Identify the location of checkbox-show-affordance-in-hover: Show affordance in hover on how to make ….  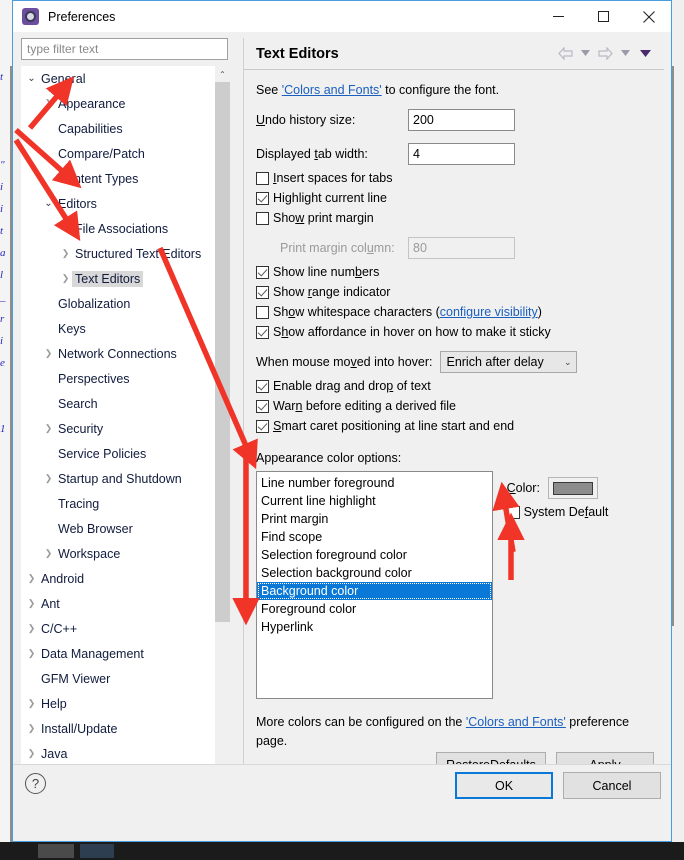
(454, 332).